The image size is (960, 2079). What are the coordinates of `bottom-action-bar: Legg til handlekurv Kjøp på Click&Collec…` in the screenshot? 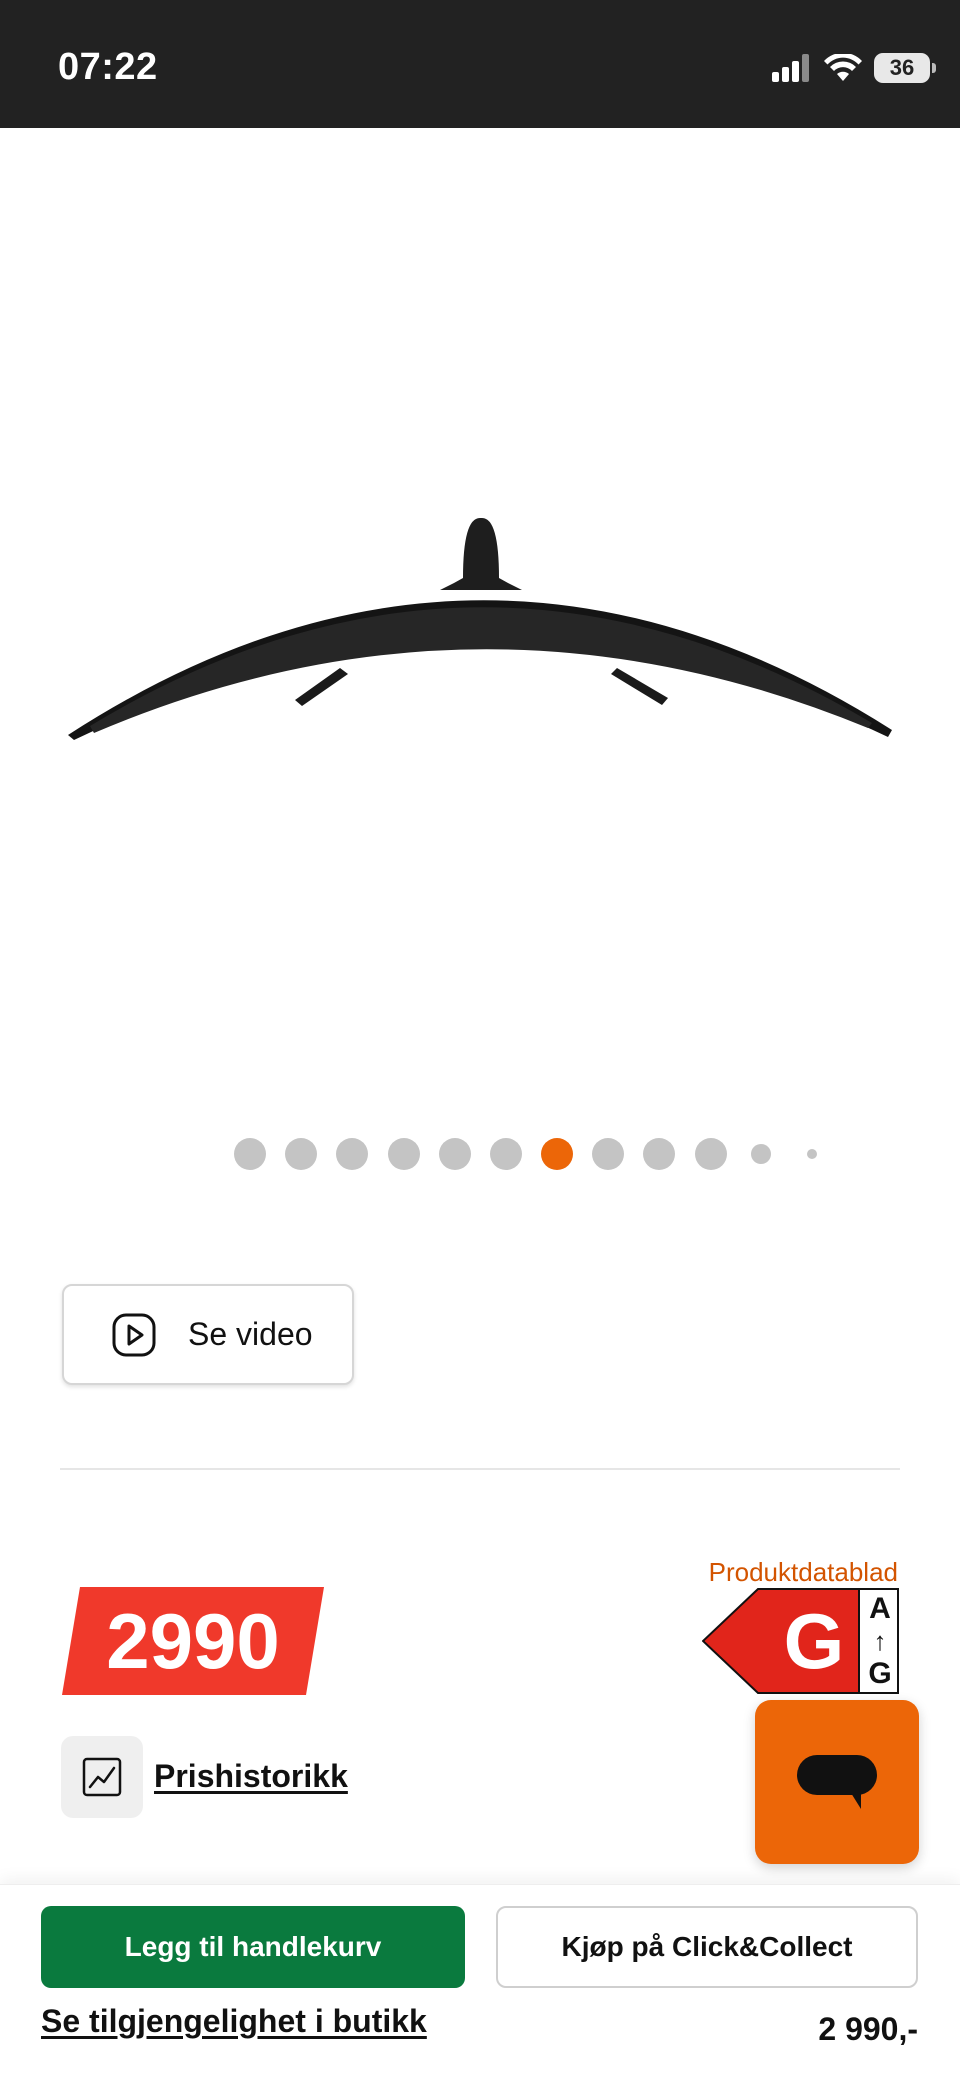 It's located at (480, 1981).